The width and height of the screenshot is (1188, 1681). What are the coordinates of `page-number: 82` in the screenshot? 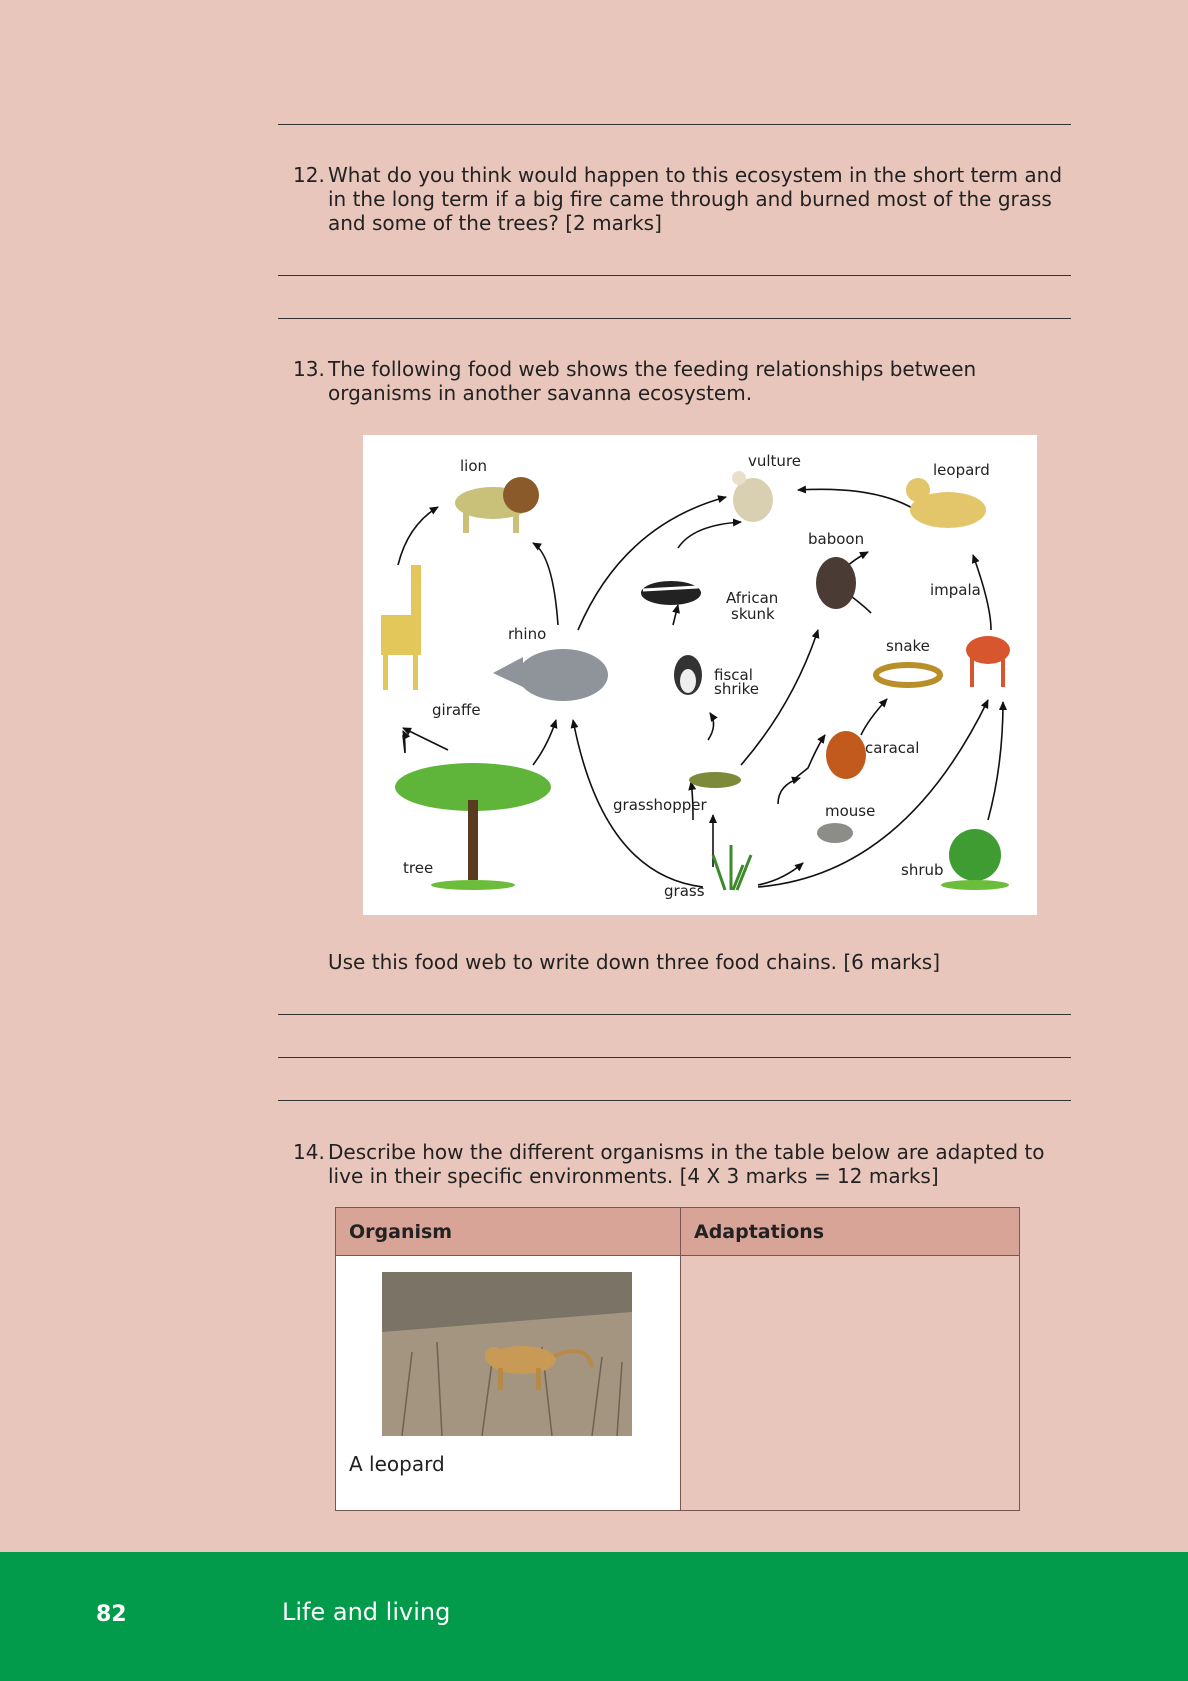 It's located at (111, 1614).